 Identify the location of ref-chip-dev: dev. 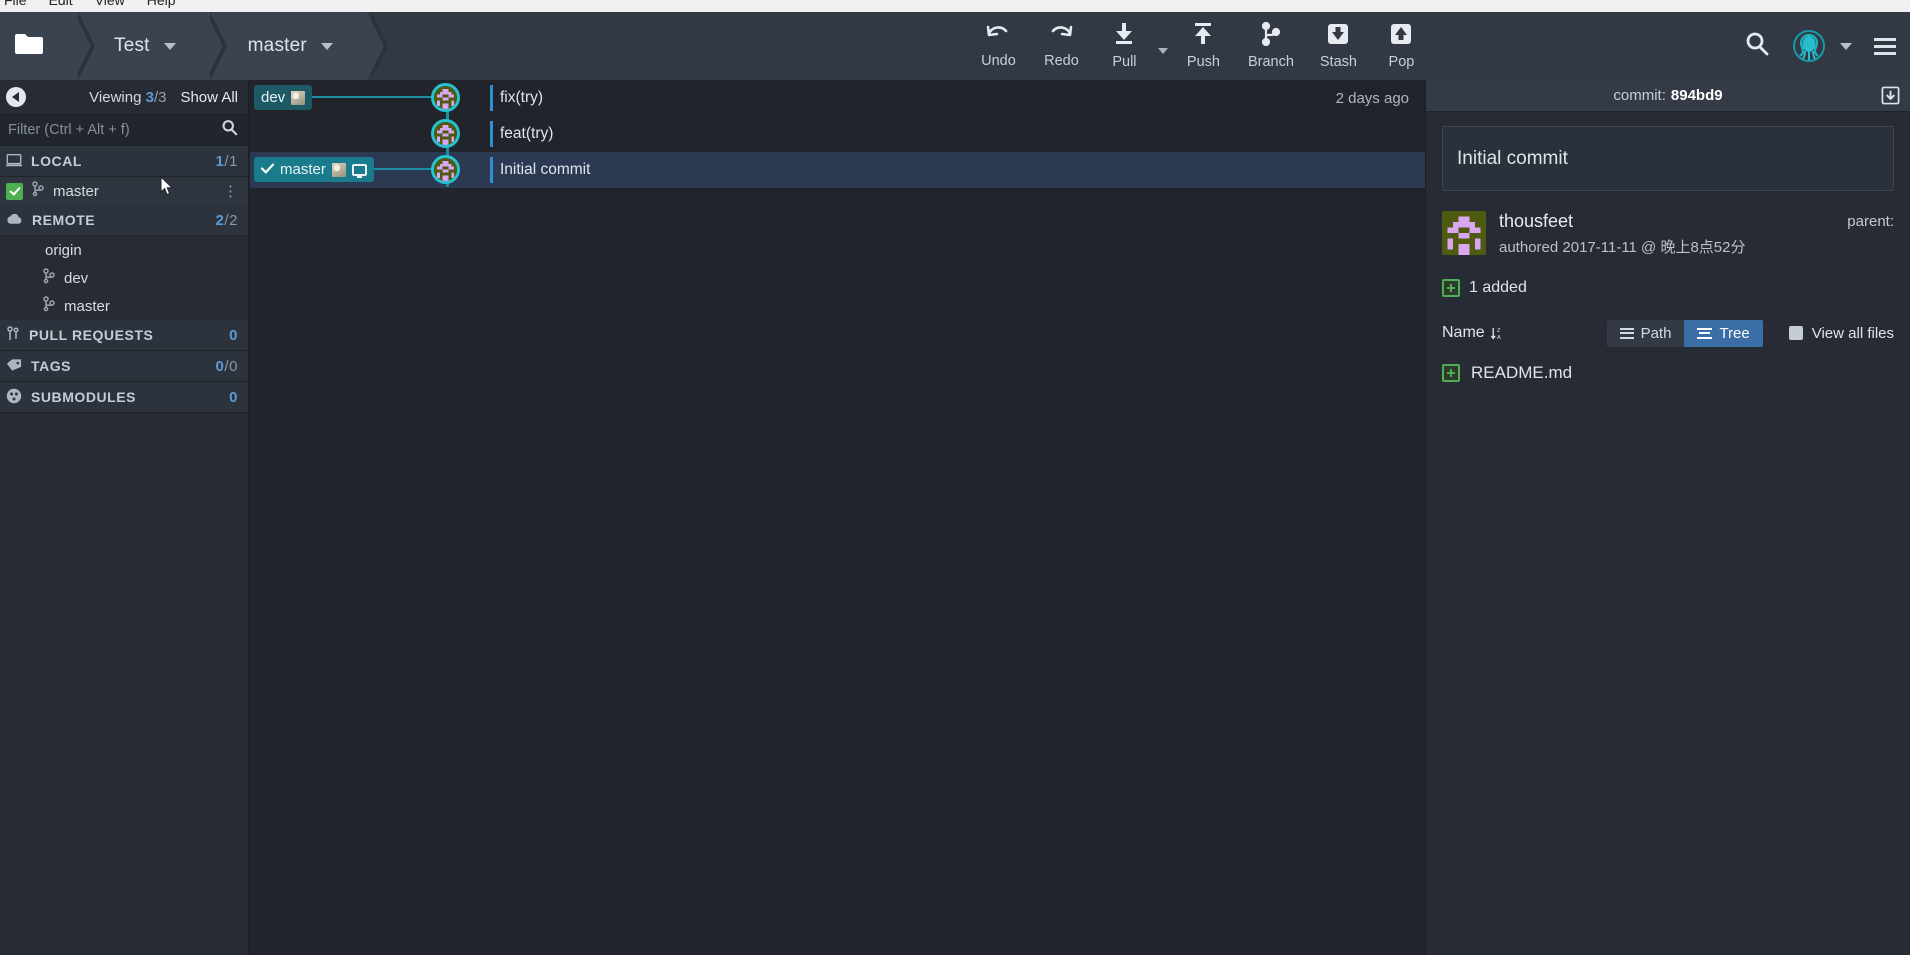
(283, 97).